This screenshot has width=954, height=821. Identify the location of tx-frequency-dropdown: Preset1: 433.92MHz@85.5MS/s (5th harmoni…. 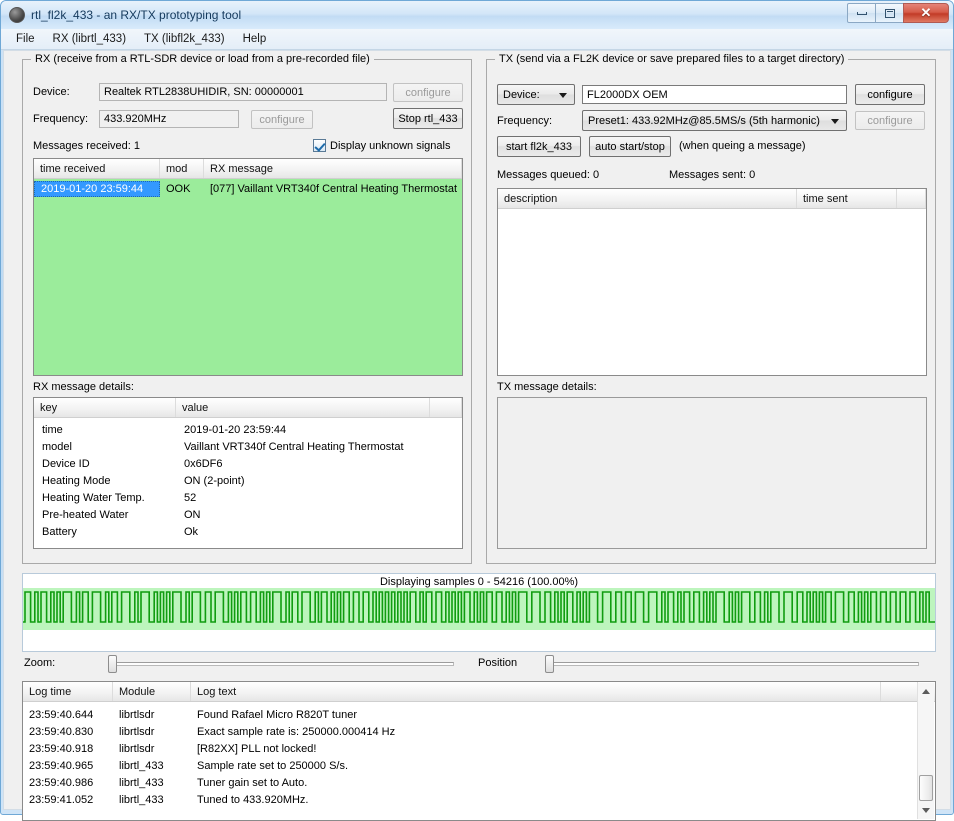
(714, 120).